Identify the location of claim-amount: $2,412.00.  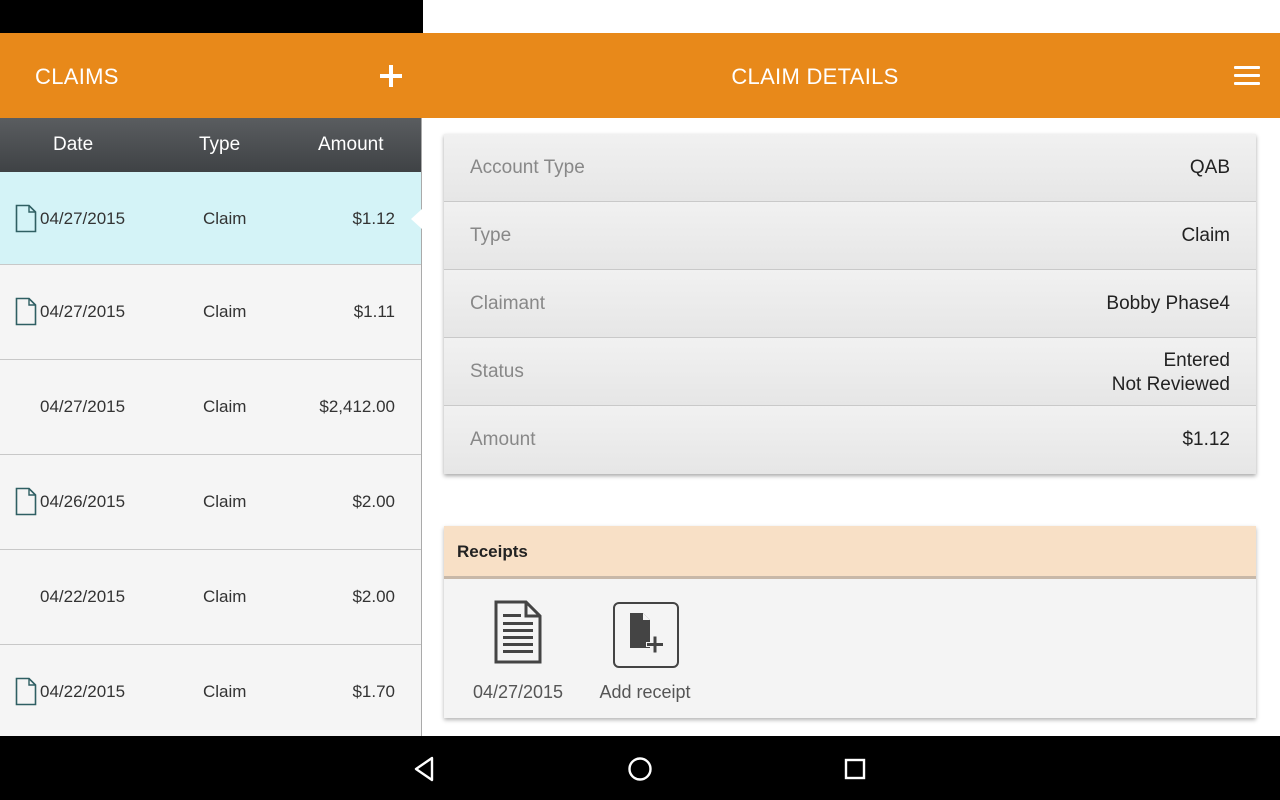
(357, 406).